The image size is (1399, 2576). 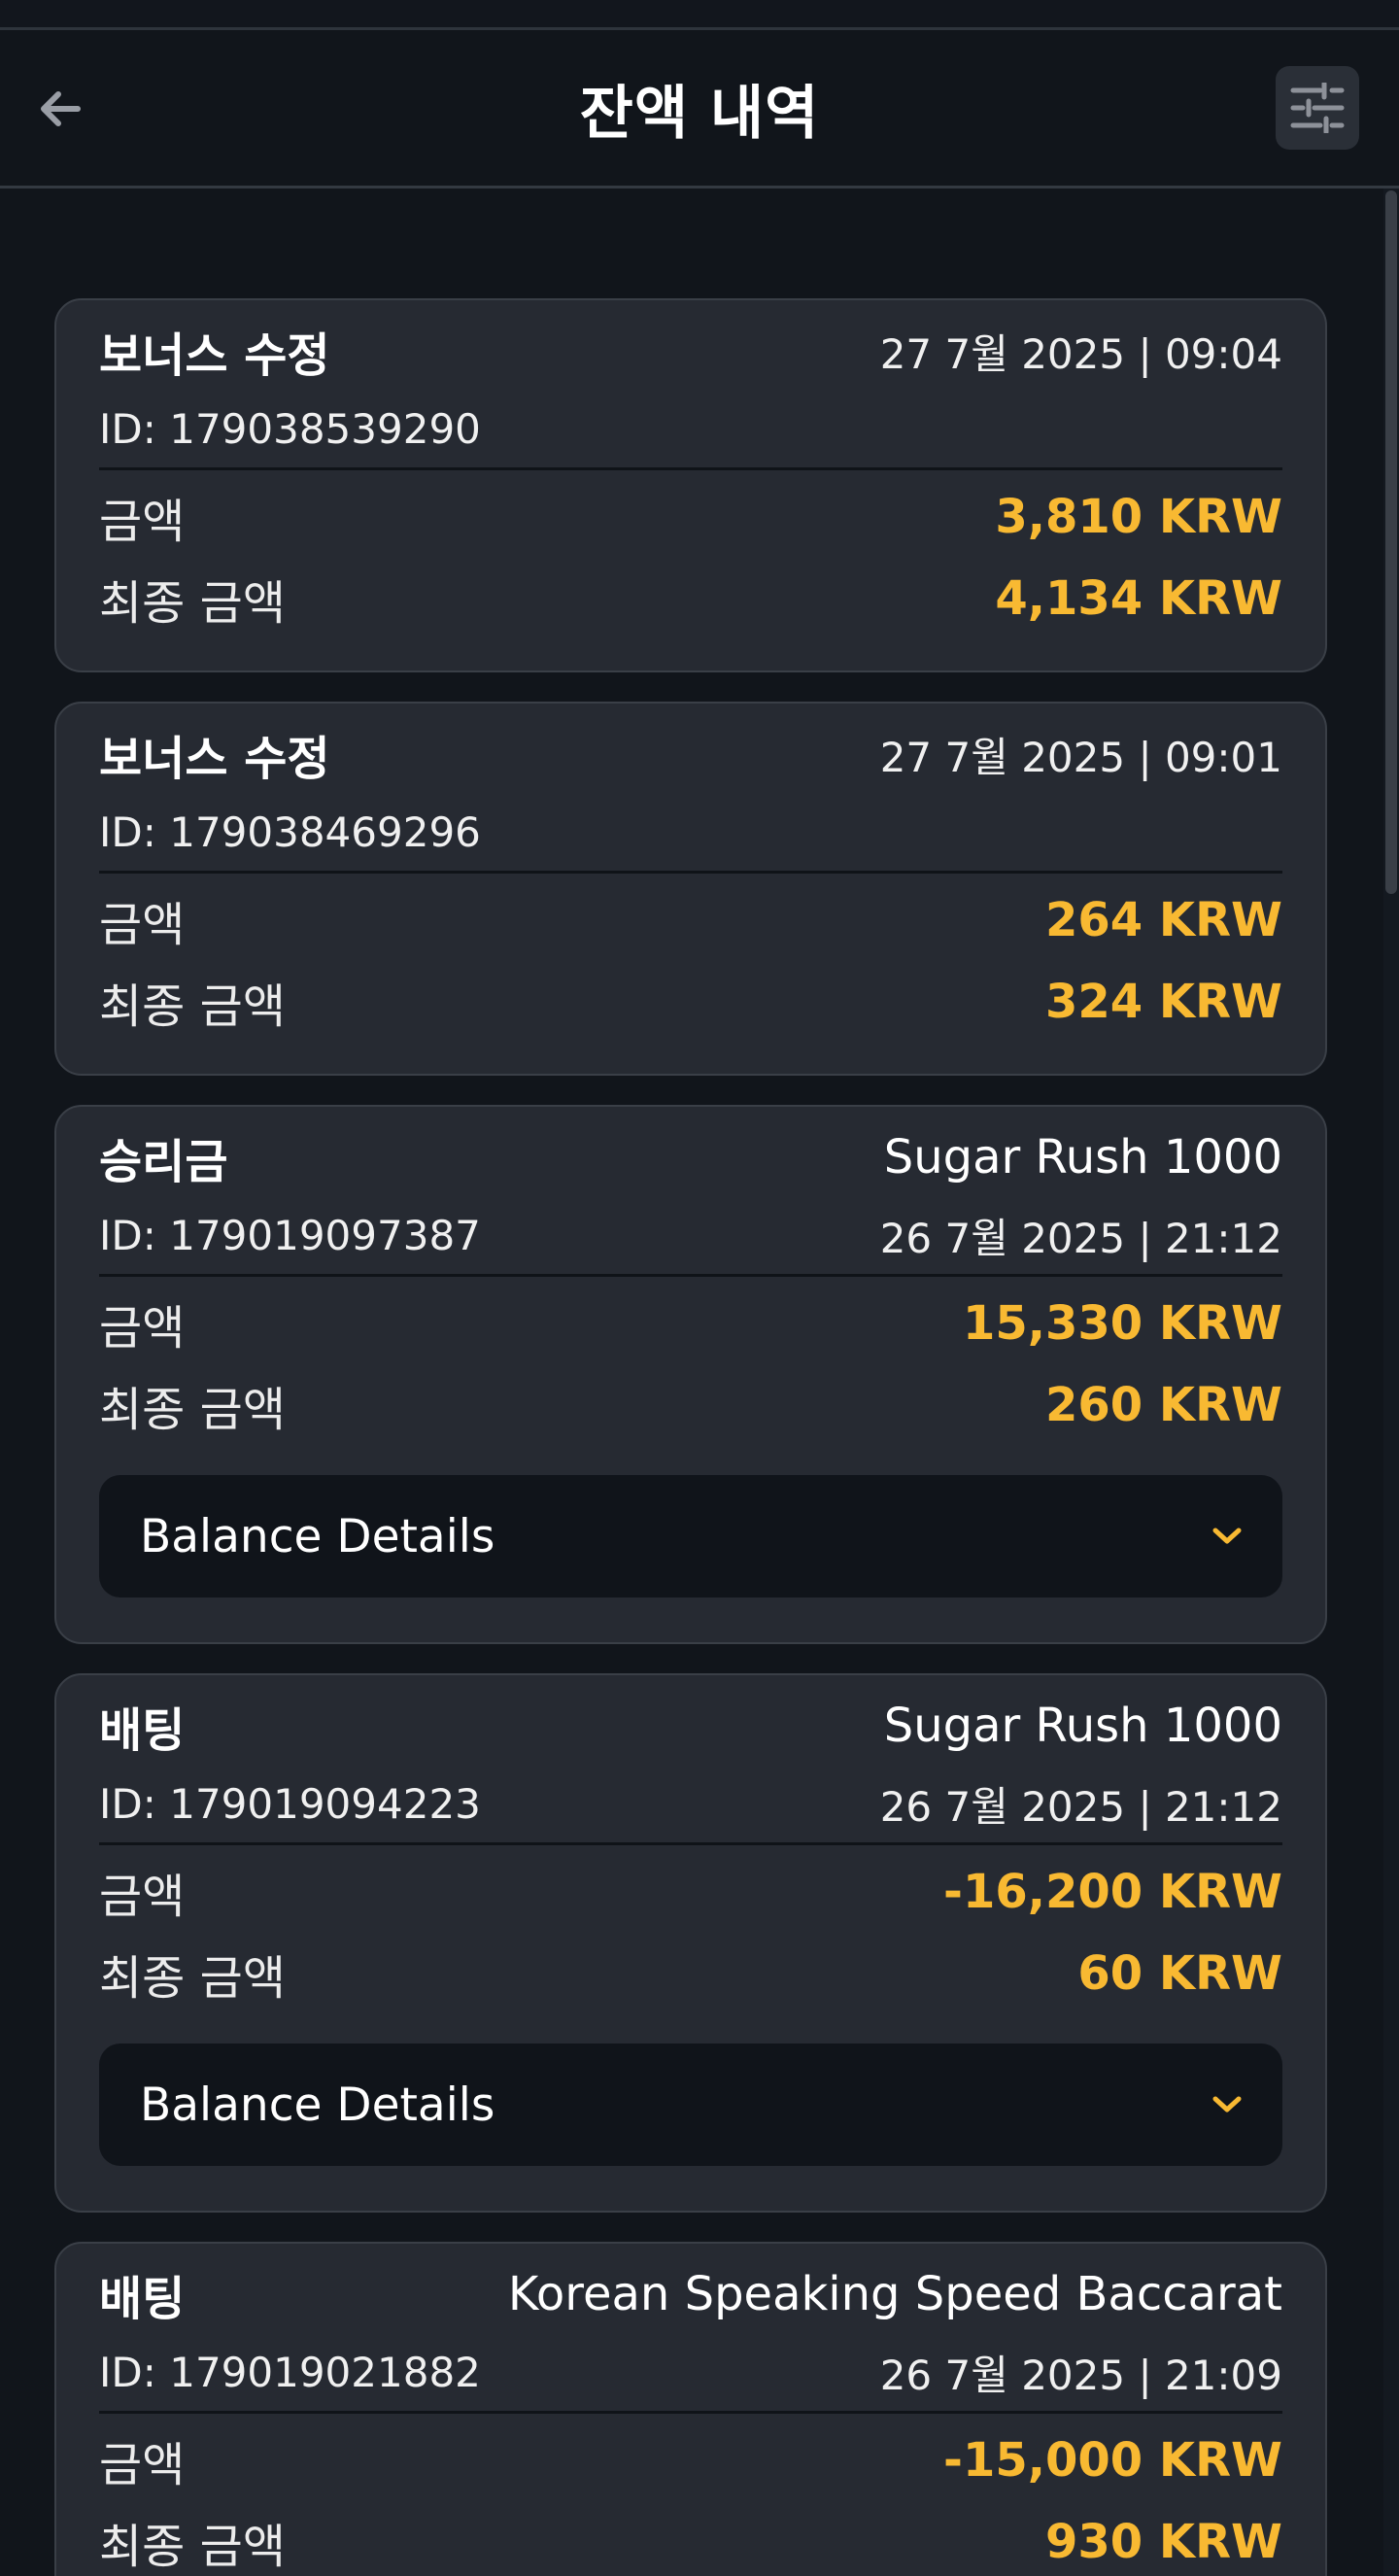 I want to click on card-header-row: 보너스 수정 27 7월 2025 | 09:01, so click(x=690, y=748).